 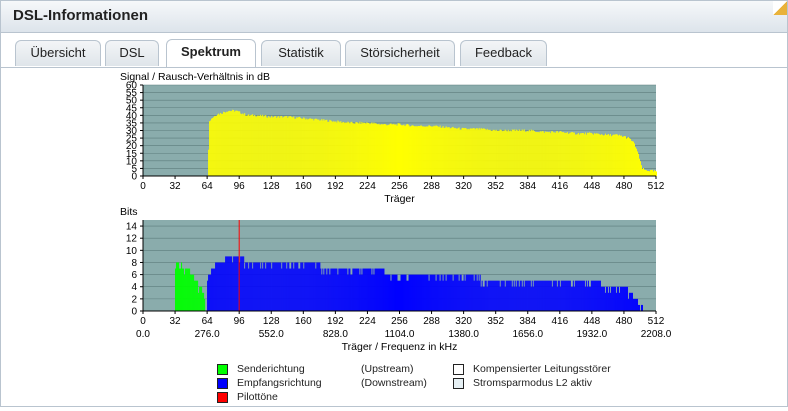 I want to click on tab-feedback: Feedback, so click(x=503, y=53).